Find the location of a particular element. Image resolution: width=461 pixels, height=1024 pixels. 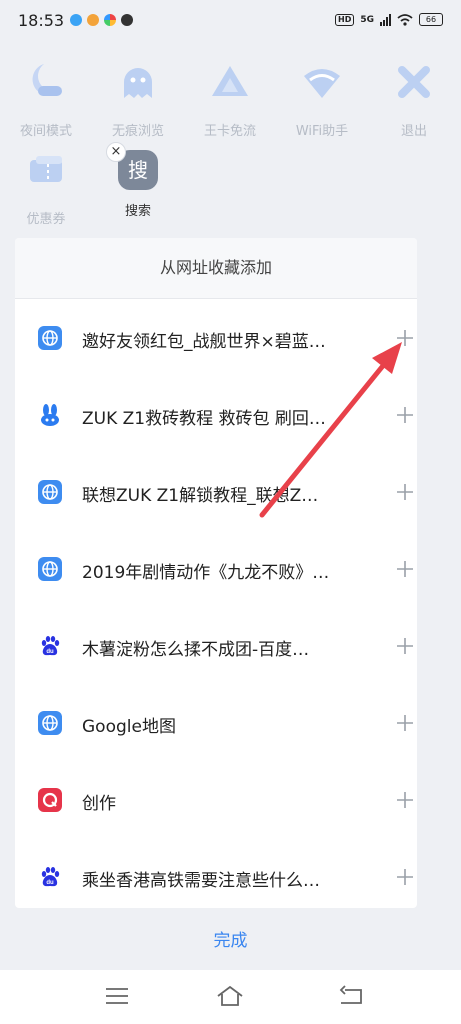

night-mode-label: 夜间模式 is located at coordinates (45, 131).